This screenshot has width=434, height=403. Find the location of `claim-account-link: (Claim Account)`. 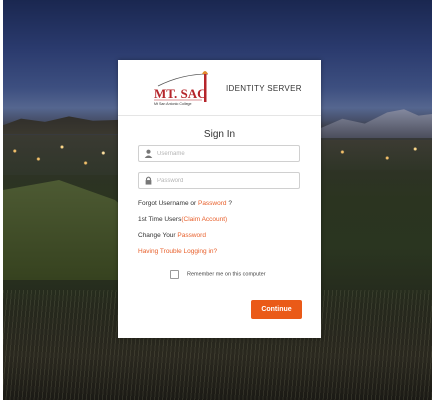

claim-account-link: (Claim Account) is located at coordinates (204, 219).